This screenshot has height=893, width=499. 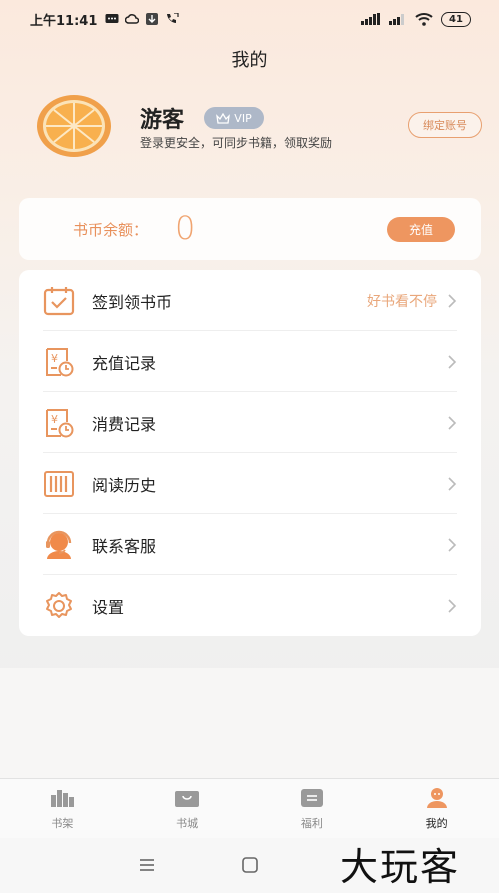 I want to click on nav-label: 我的, so click(x=436, y=823).